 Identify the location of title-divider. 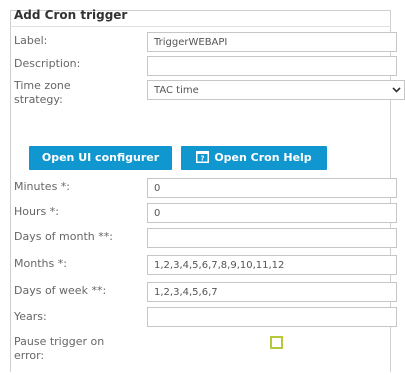
(200, 26).